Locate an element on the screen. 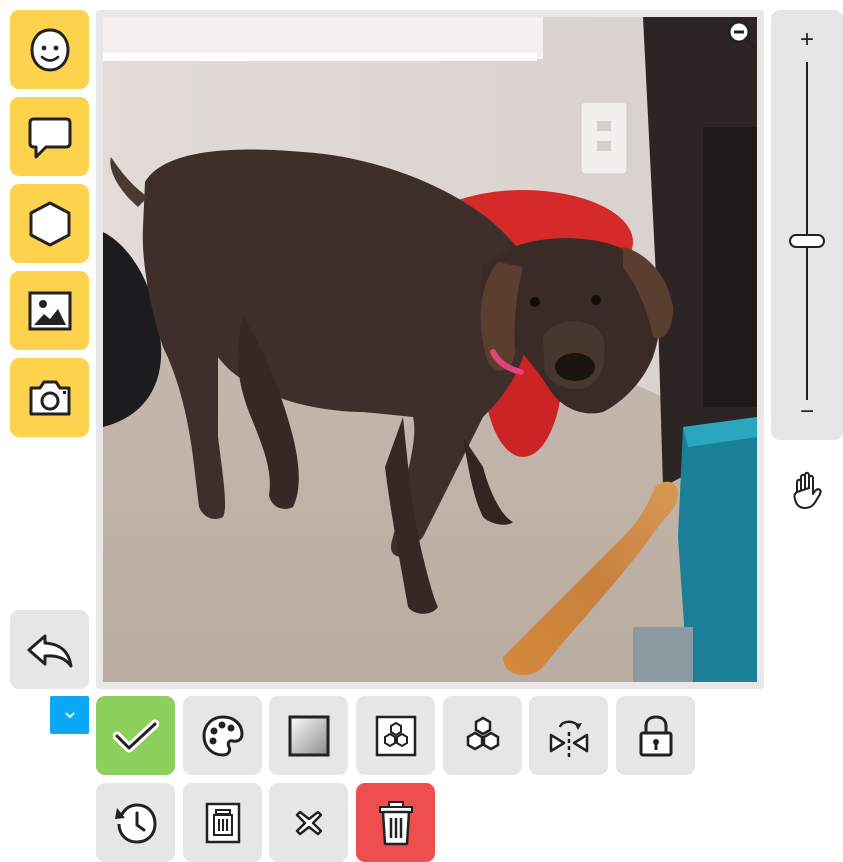 The image size is (843, 862). zoom-in-label: + is located at coordinates (807, 40).